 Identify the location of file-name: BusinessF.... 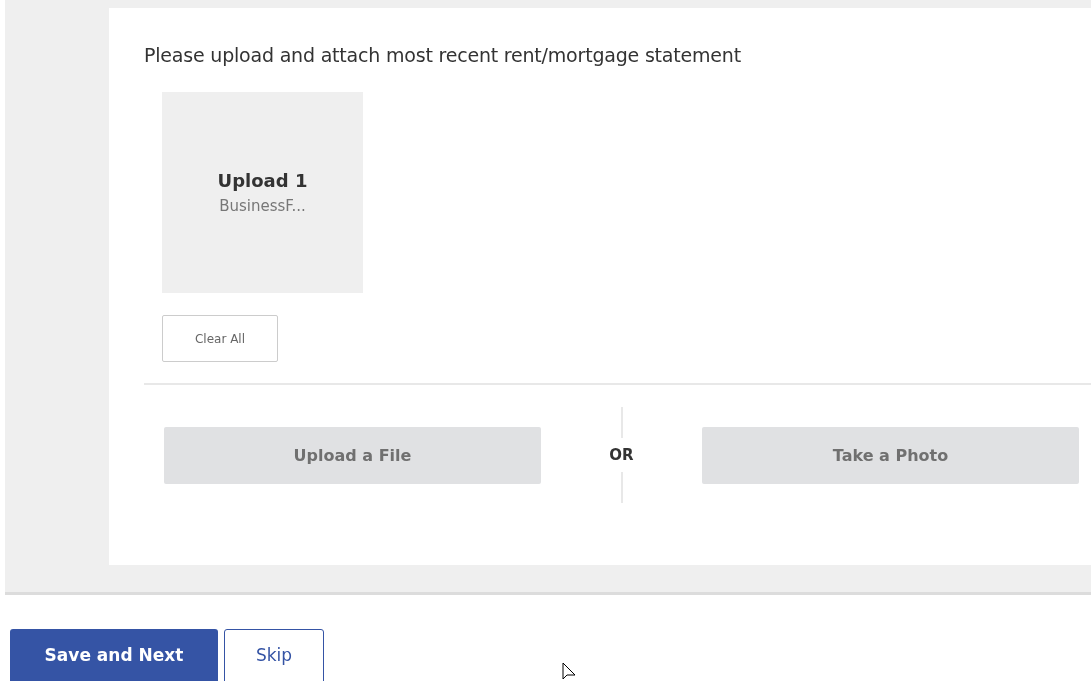
(262, 206).